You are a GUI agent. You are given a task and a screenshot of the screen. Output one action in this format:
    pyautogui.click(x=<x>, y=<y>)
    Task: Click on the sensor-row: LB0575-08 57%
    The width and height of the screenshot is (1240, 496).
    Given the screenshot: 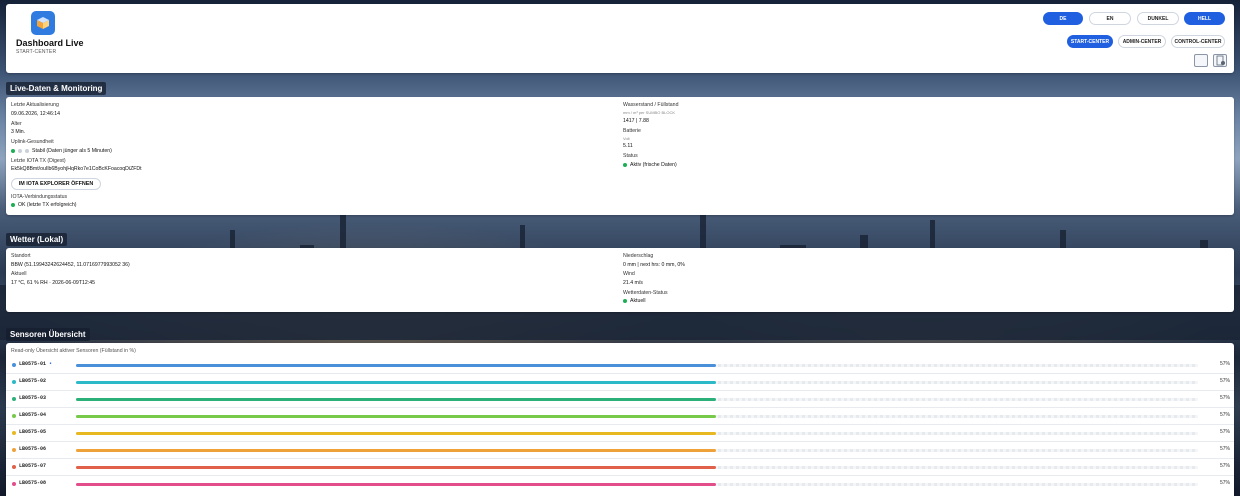 What is the action you would take?
    pyautogui.click(x=620, y=484)
    